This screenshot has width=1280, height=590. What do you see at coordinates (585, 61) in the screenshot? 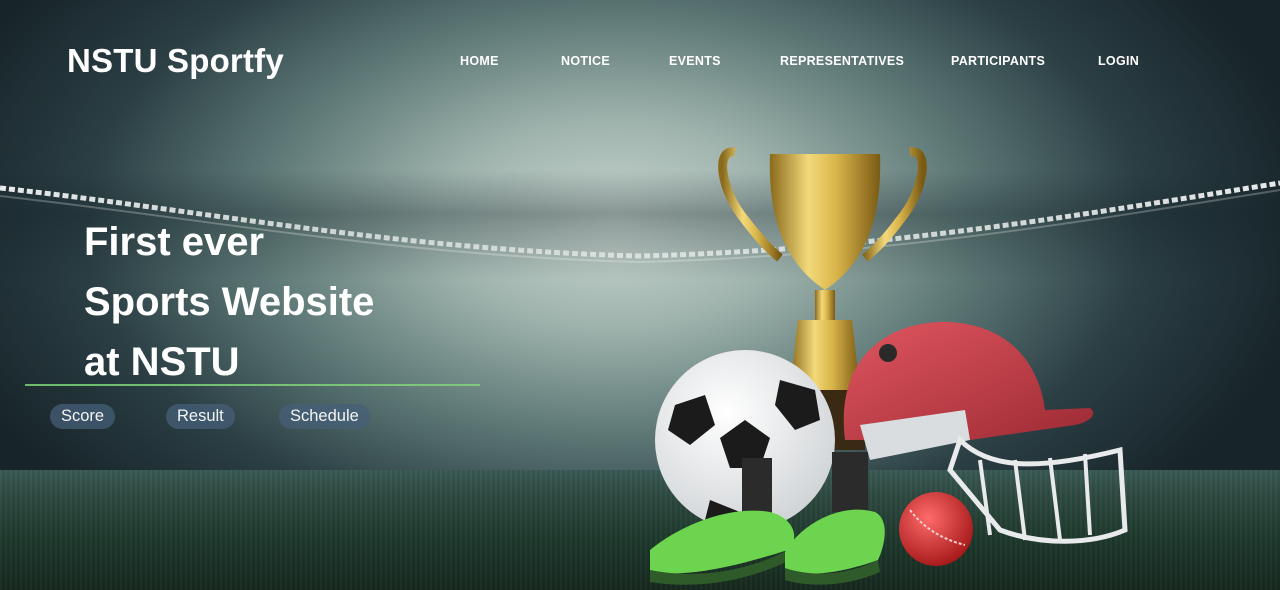
I see `nav-notice: NOTICE` at bounding box center [585, 61].